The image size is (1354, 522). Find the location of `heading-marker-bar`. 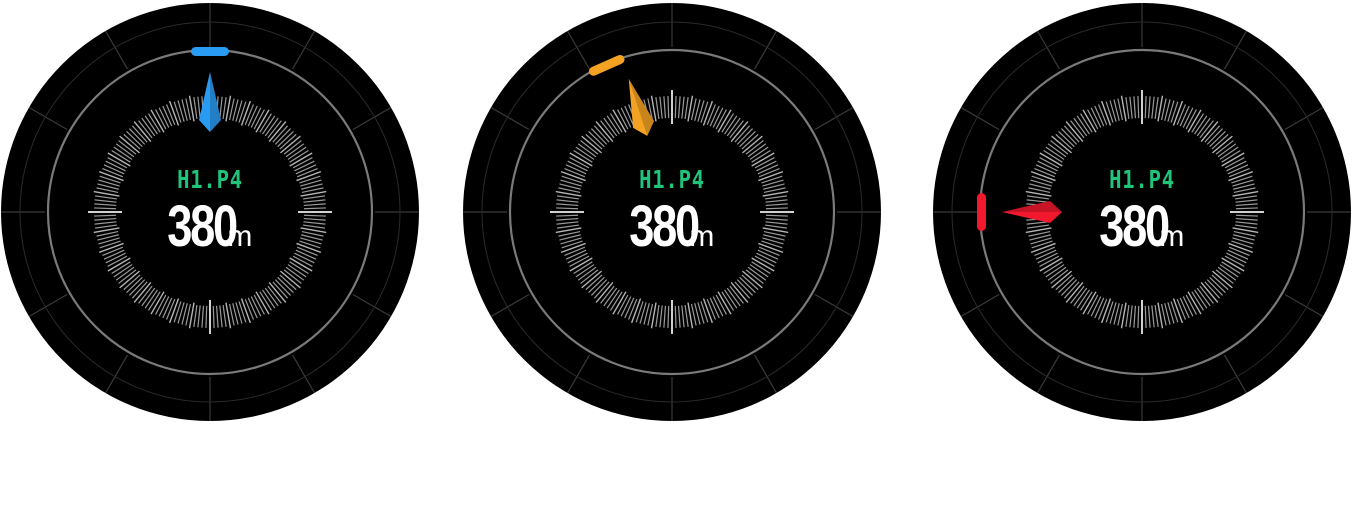

heading-marker-bar is located at coordinates (210, 51).